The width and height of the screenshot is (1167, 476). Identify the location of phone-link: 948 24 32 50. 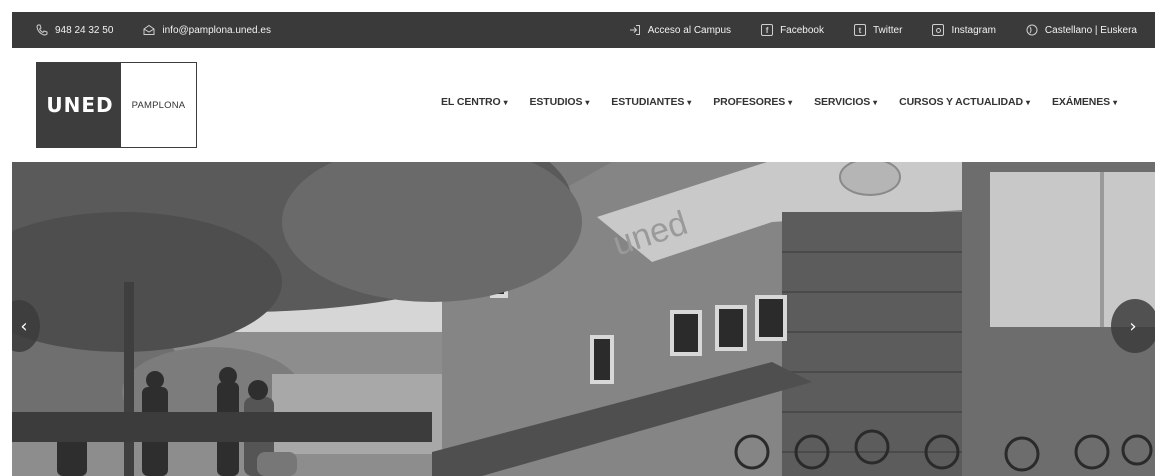
(74, 30).